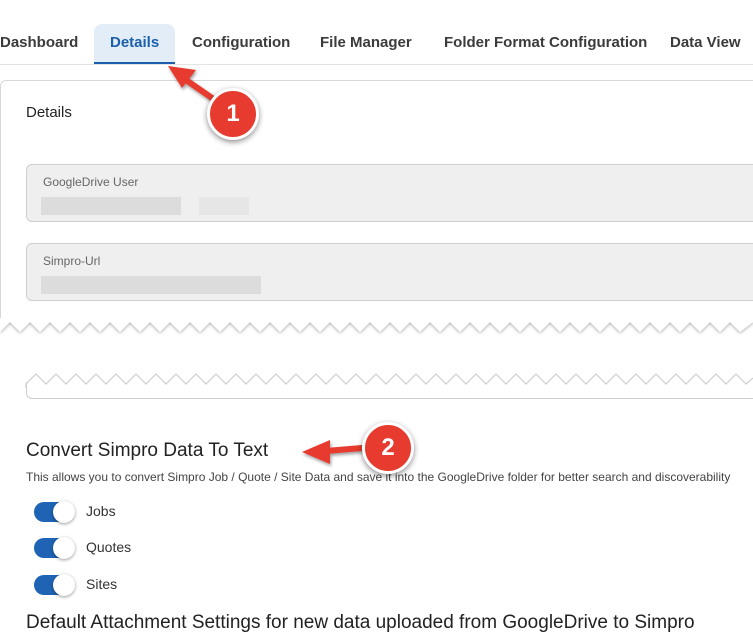  Describe the element at coordinates (233, 114) in the screenshot. I see `callout-badge-1: 1` at that location.